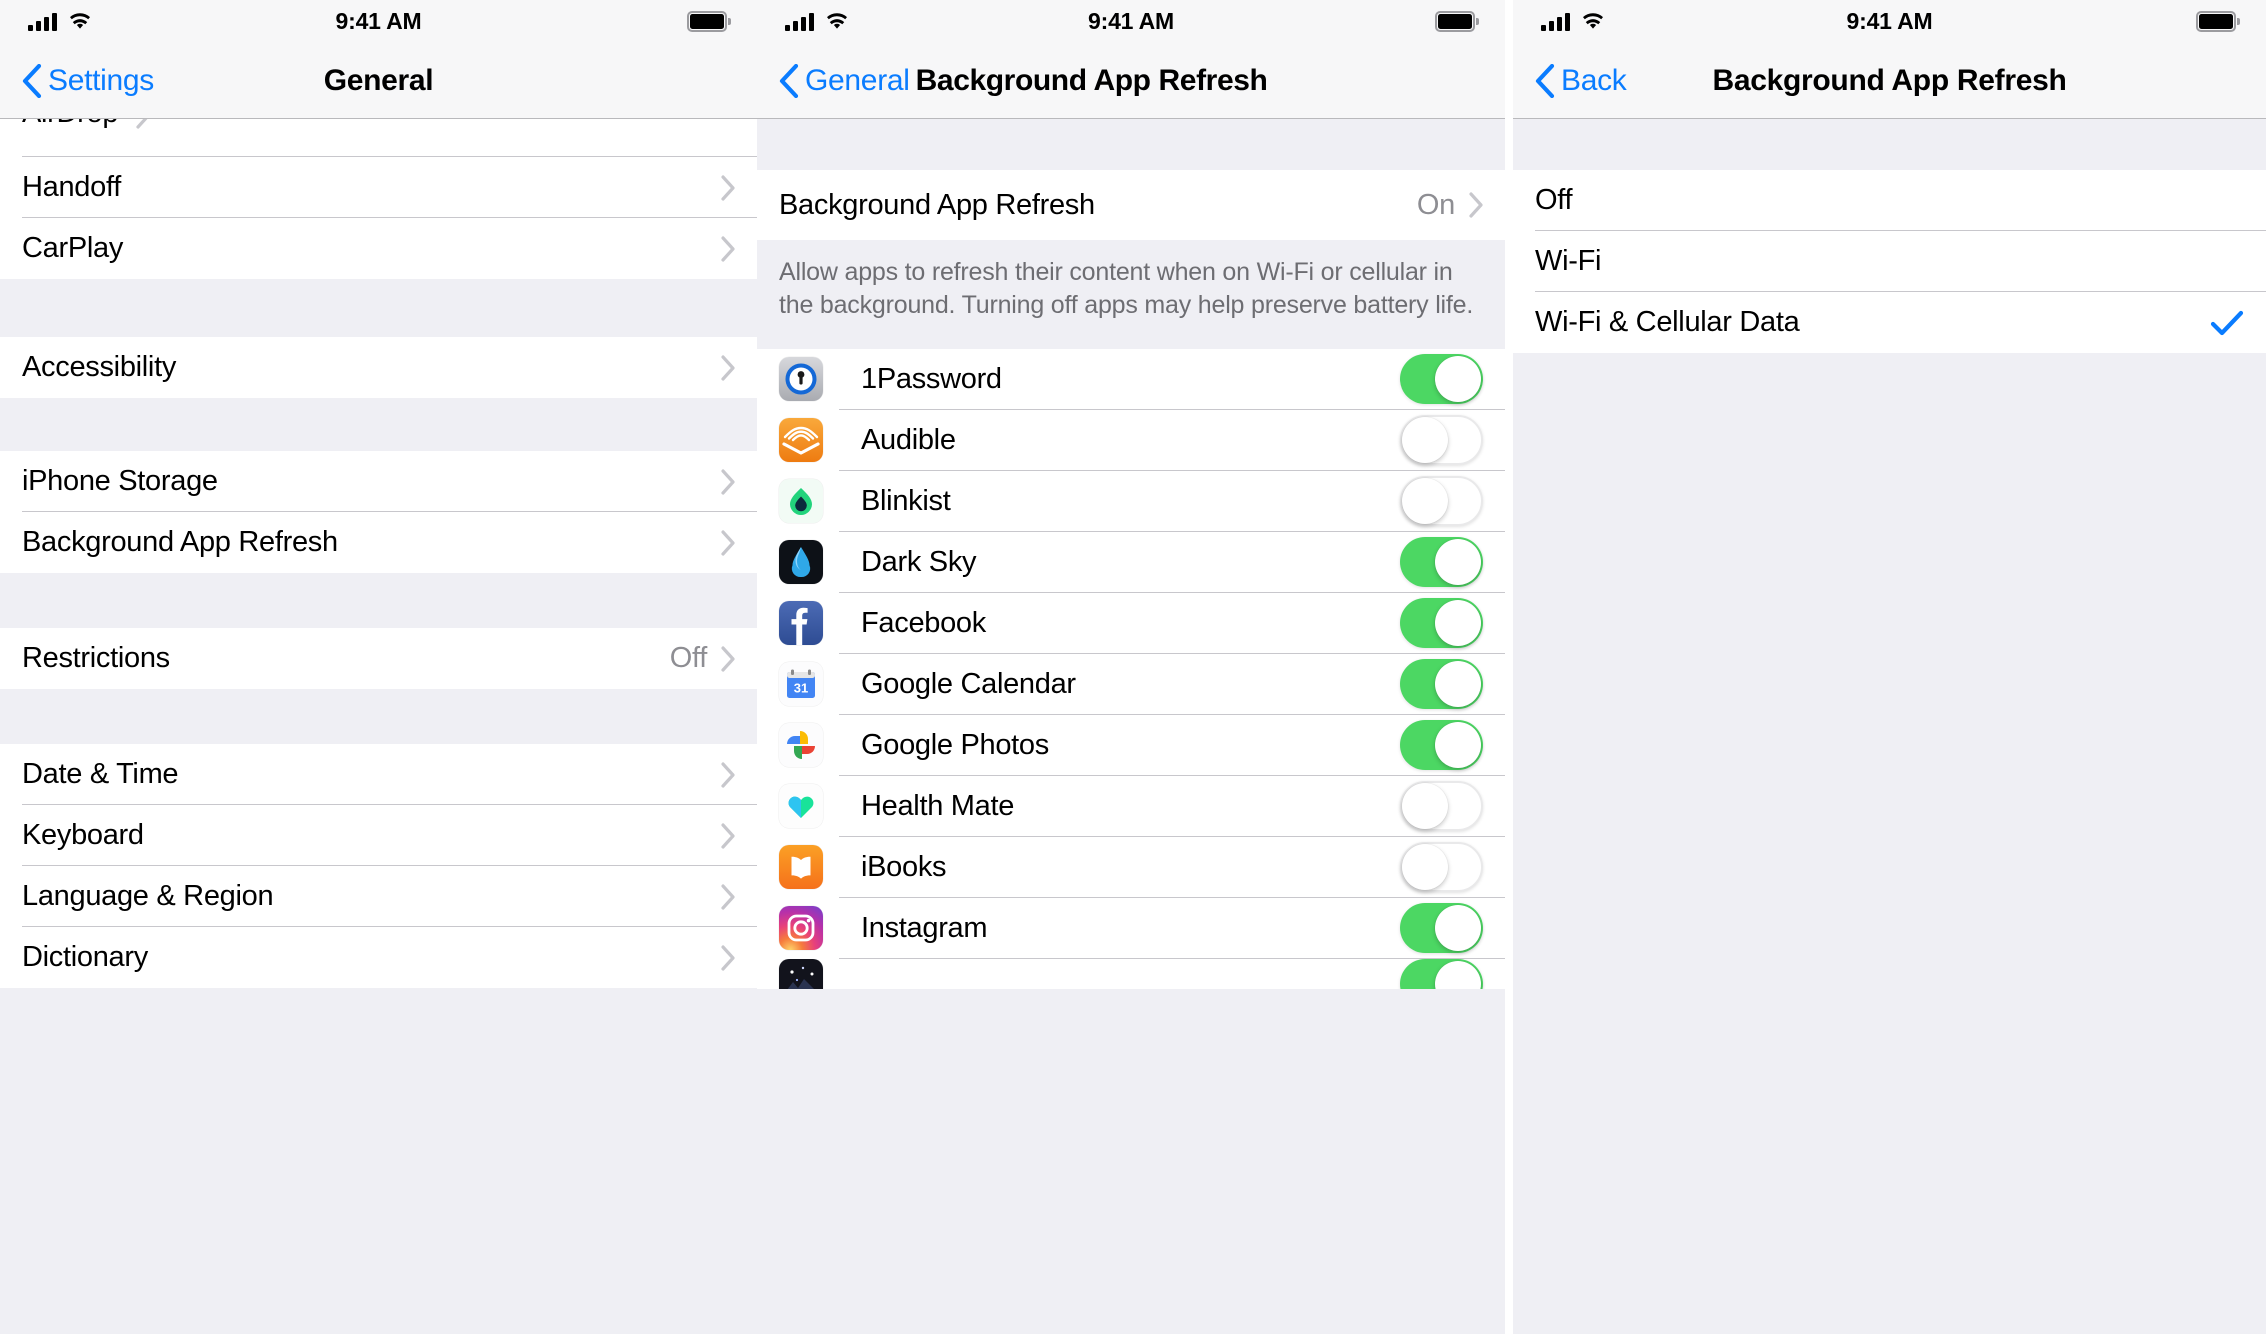 This screenshot has width=2266, height=1334. What do you see at coordinates (1889, 322) in the screenshot?
I see `option-row-wifi-cellular: Wi-Fi & Cellular Data` at bounding box center [1889, 322].